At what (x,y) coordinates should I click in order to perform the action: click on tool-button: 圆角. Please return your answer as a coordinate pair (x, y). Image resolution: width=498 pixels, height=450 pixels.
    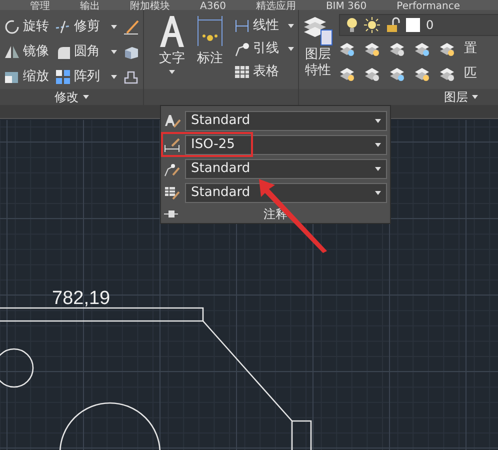
    Looking at the image, I should click on (87, 52).